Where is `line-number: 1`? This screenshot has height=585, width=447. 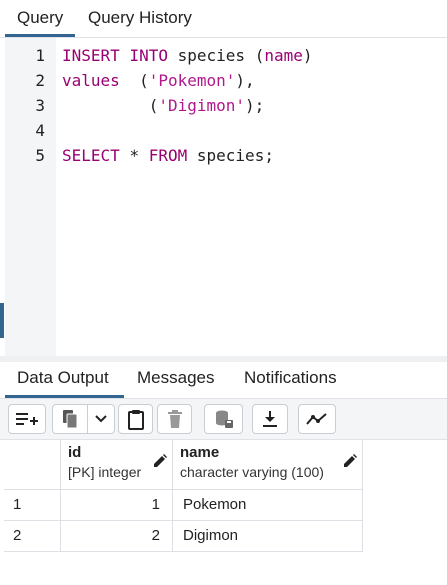
line-number: 1 is located at coordinates (40, 55).